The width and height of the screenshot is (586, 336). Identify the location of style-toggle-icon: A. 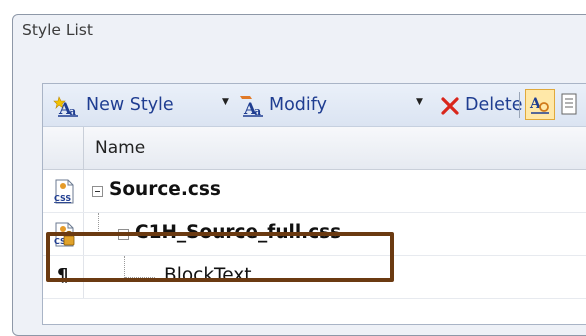
(539, 105).